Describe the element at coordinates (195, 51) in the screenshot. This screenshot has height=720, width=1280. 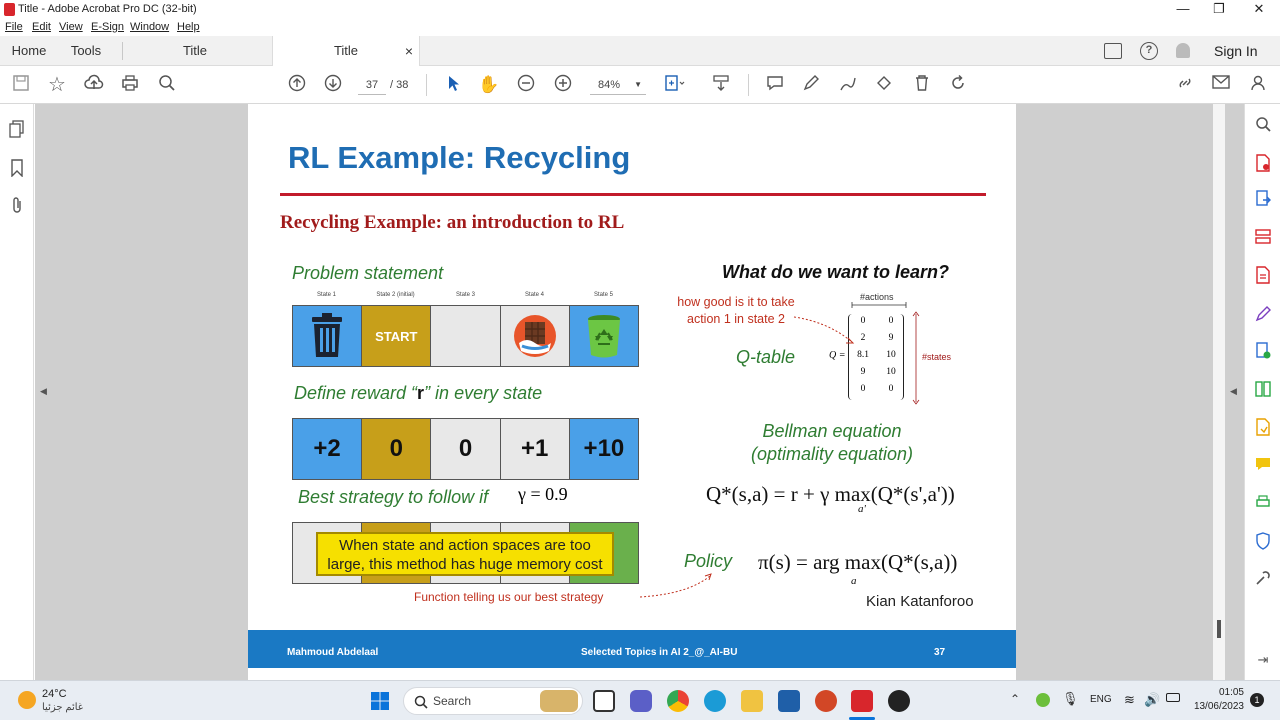
I see `tab-document-1: Title` at that location.